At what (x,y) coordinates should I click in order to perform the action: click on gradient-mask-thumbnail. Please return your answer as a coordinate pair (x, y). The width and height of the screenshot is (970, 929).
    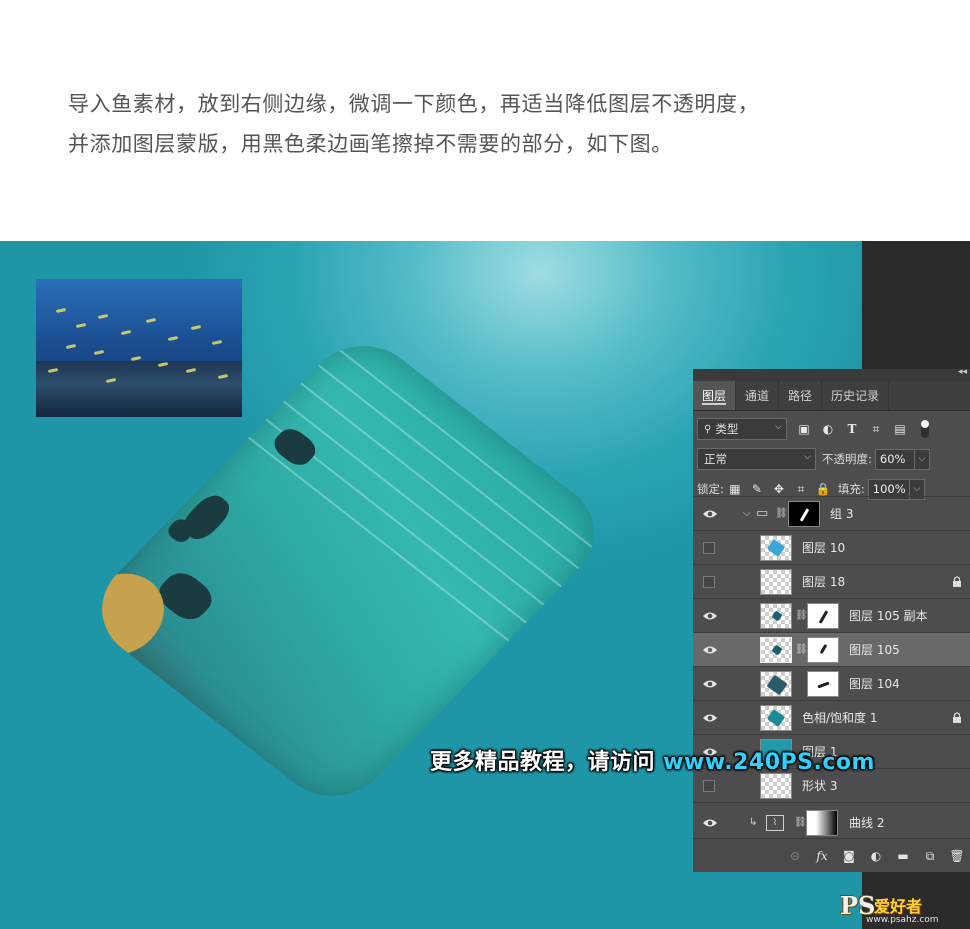
    Looking at the image, I should click on (822, 822).